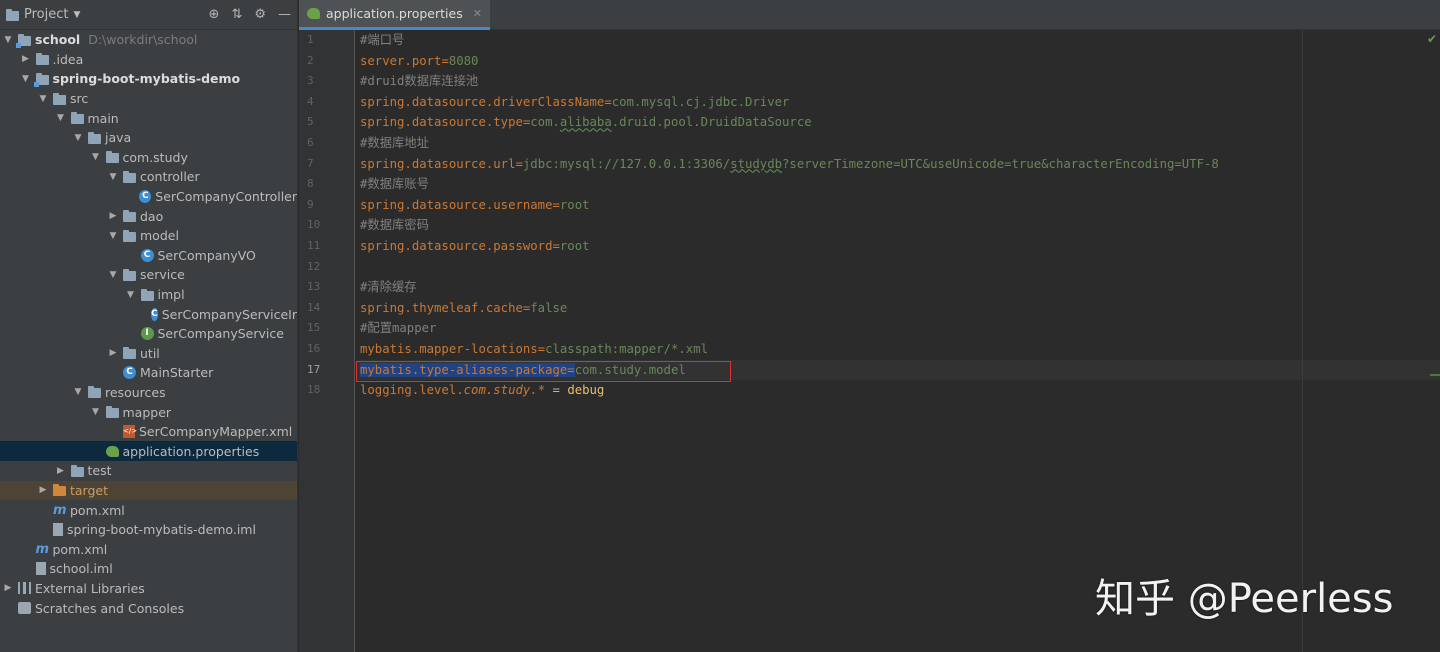 This screenshot has width=1440, height=652. I want to click on tree-item: ▼ src, so click(148, 99).